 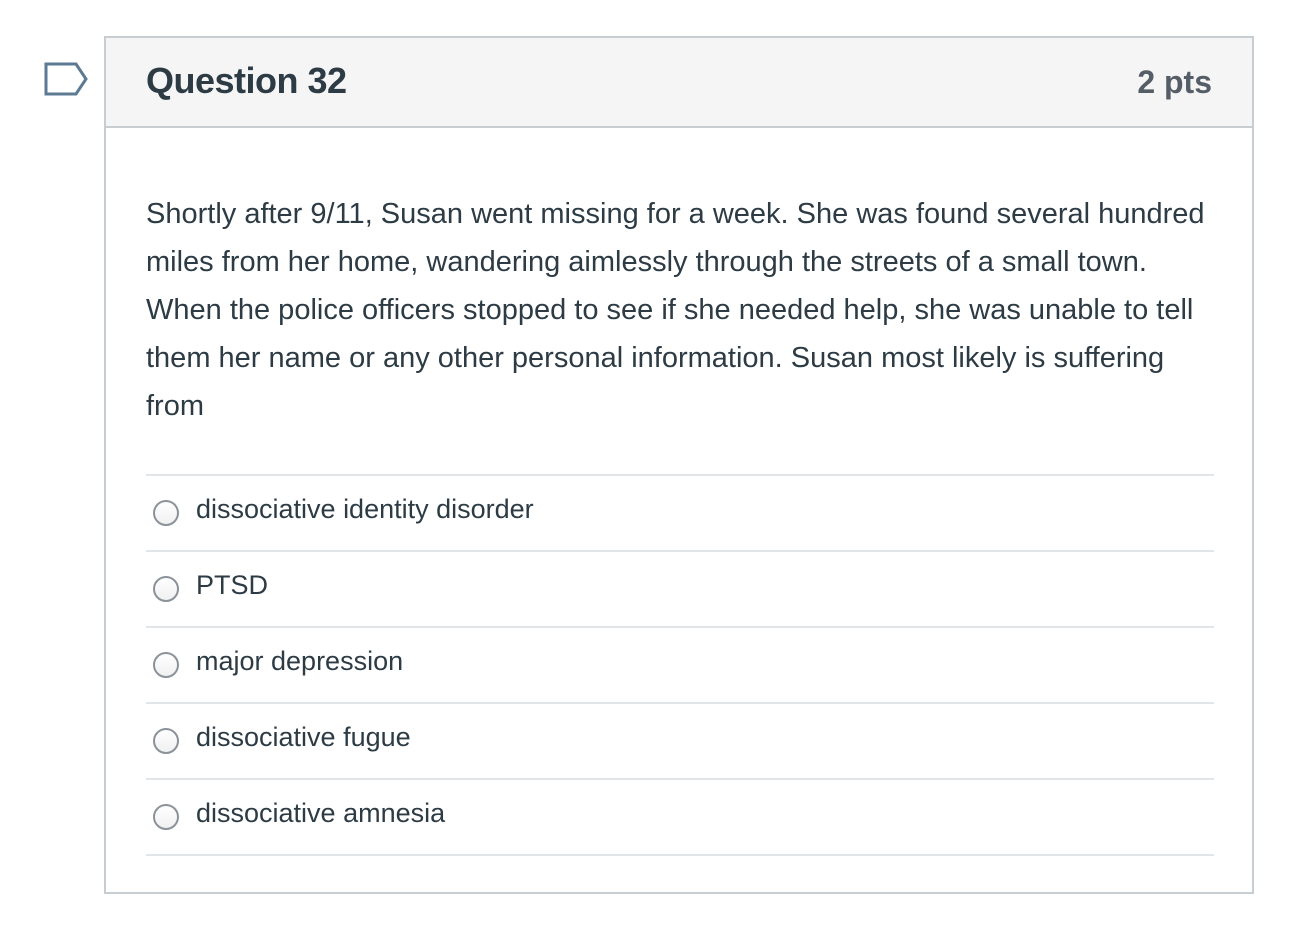 I want to click on answer-label: dissociative identity disorder, so click(x=365, y=509).